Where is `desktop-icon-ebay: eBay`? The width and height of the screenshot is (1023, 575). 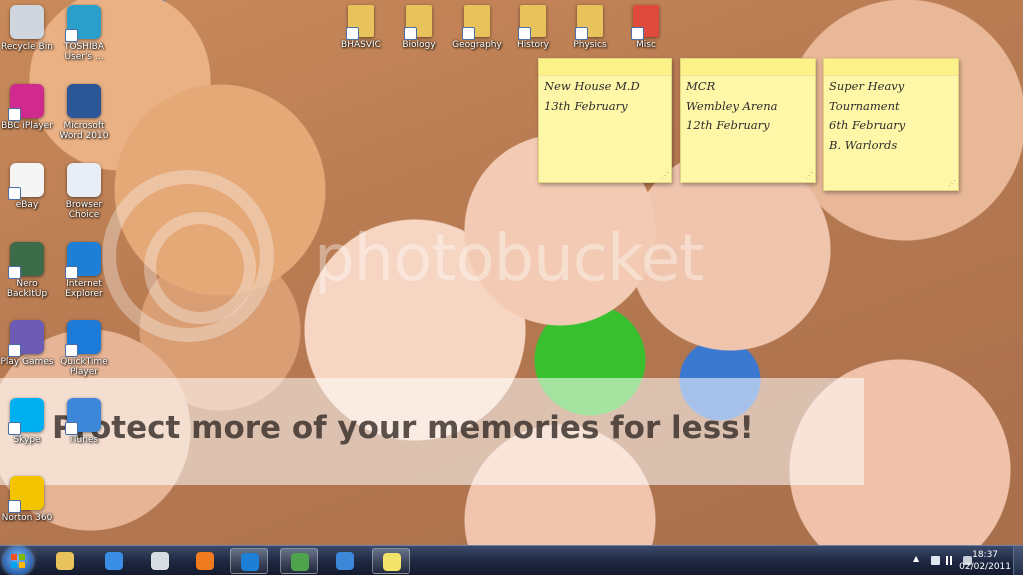
desktop-icon-ebay: eBay is located at coordinates (29, 186).